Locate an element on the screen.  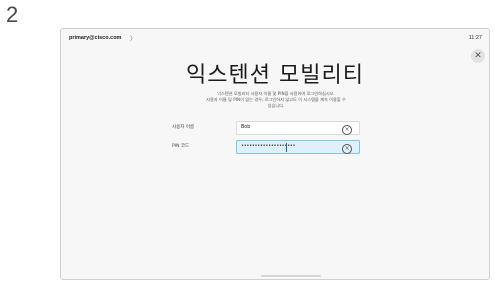
pin-field: •••••••••••••••••••• × is located at coordinates (298, 147).